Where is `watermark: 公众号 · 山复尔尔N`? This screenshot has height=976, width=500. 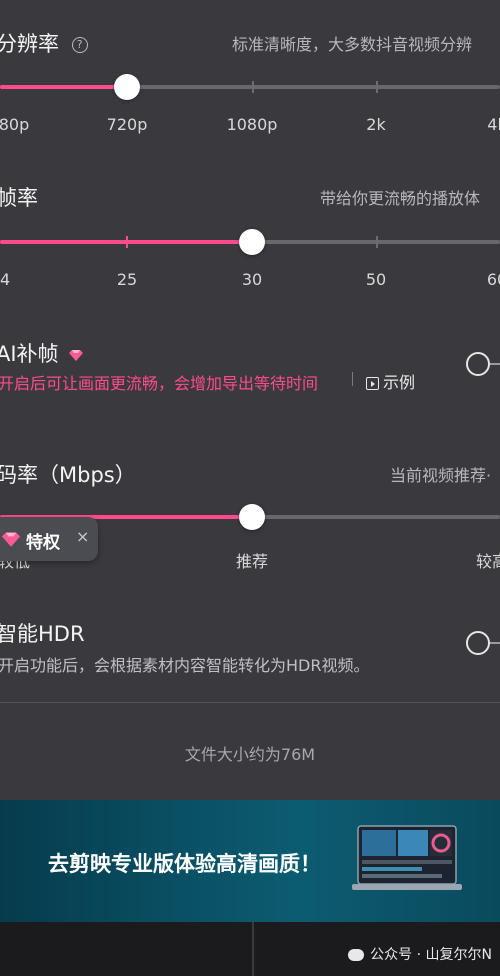
watermark: 公众号 · 山复尔尔N is located at coordinates (420, 954).